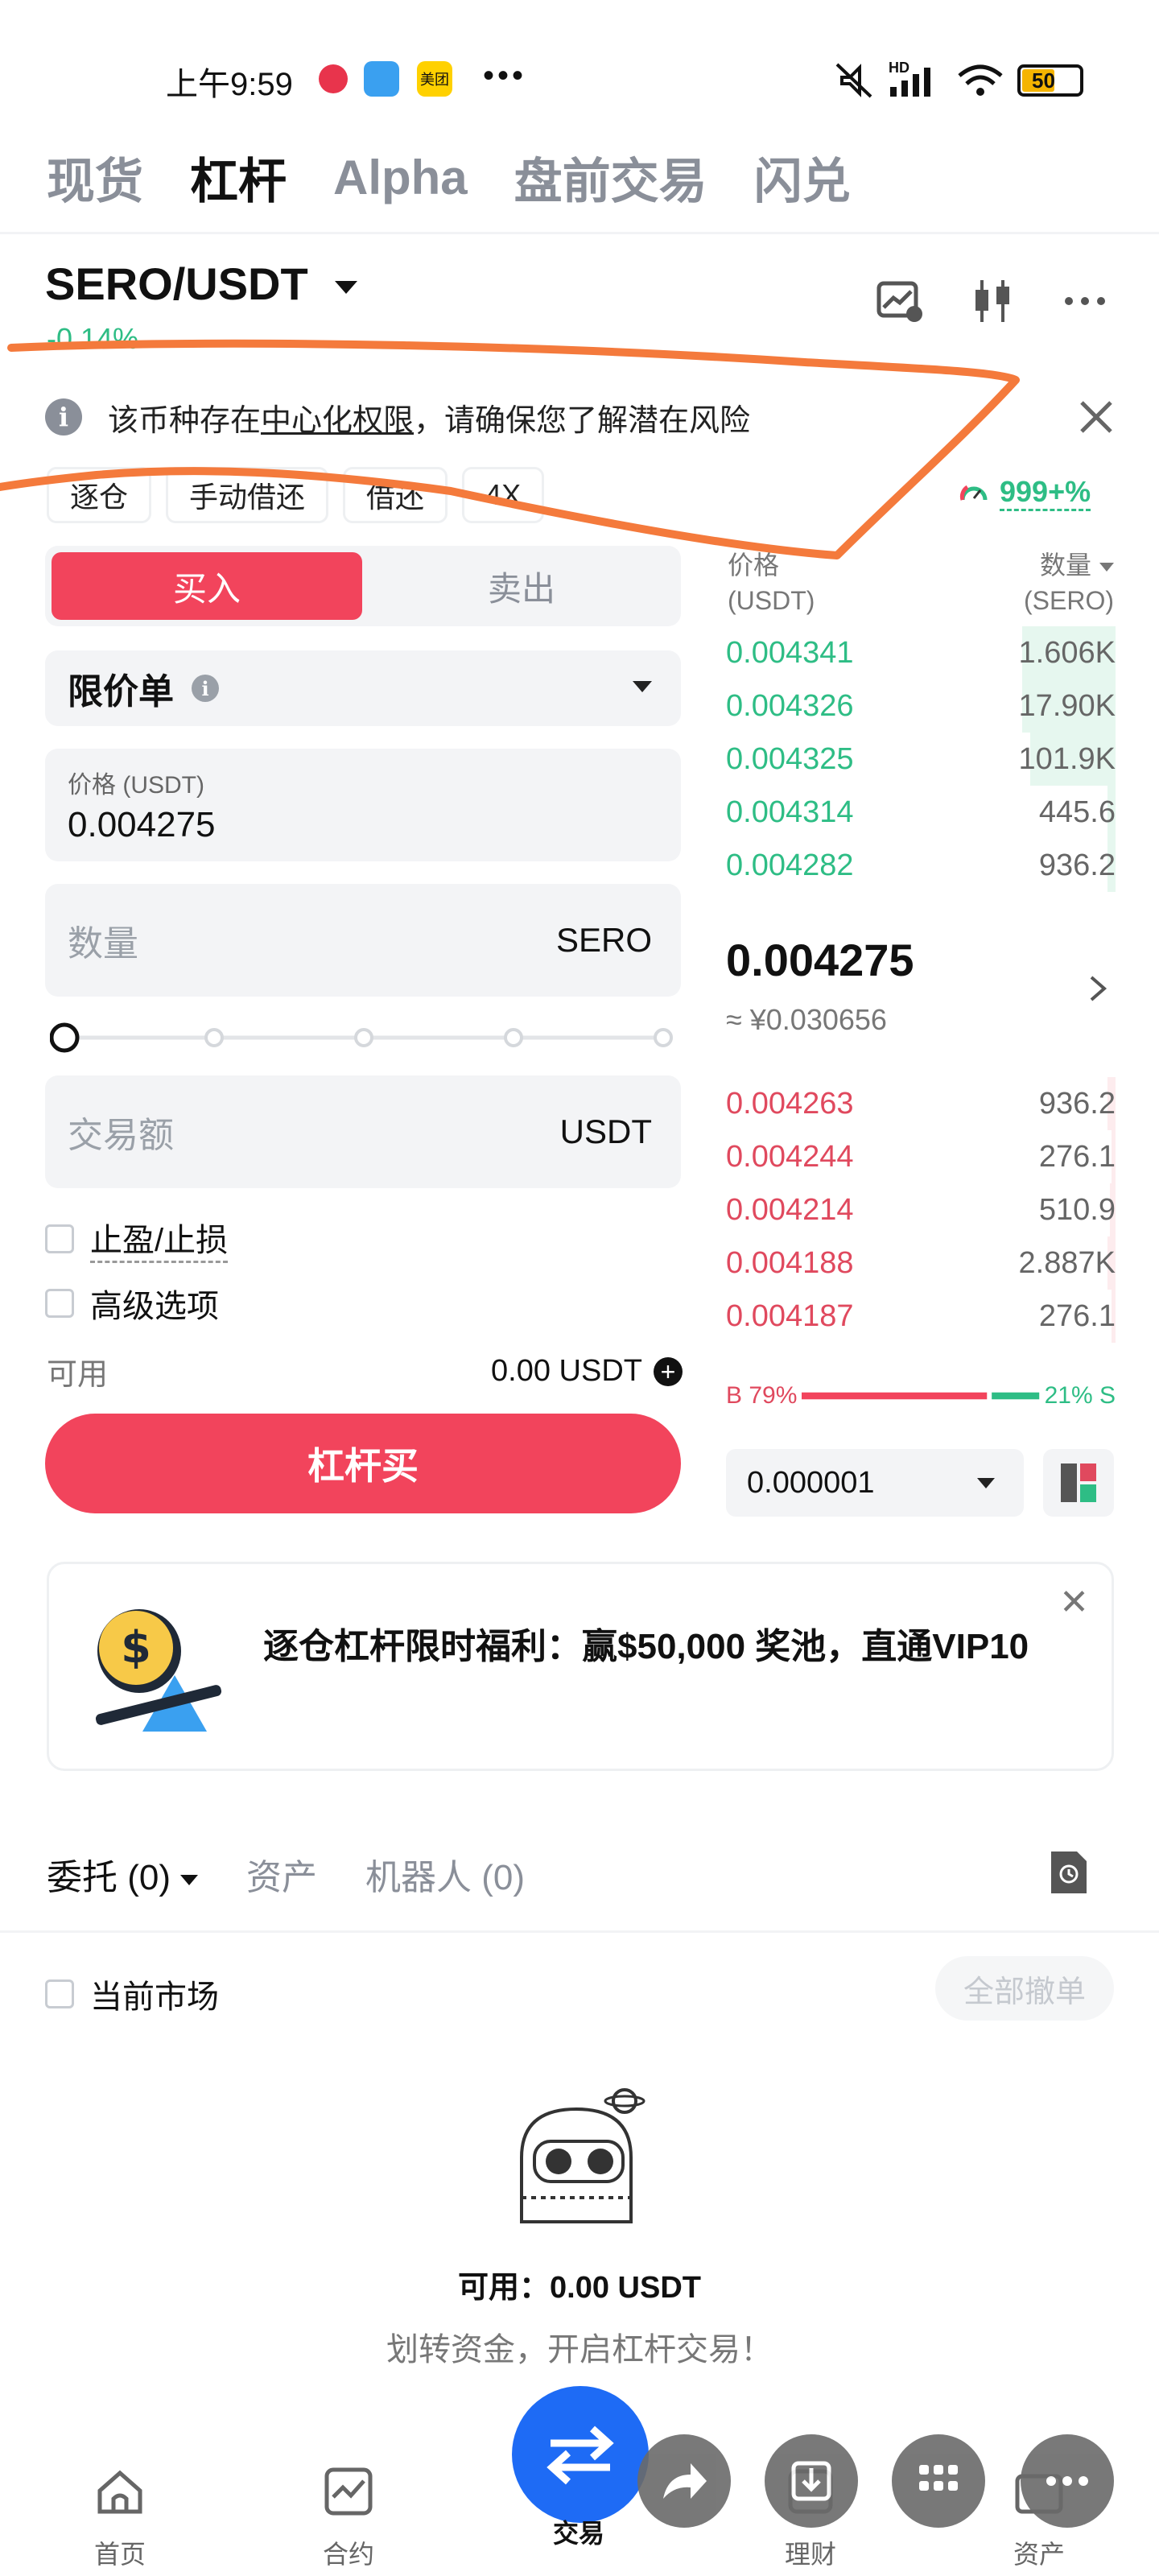 The height and width of the screenshot is (2576, 1159). What do you see at coordinates (363, 1131) in the screenshot?
I see `amount-field: 交易额 USDT` at bounding box center [363, 1131].